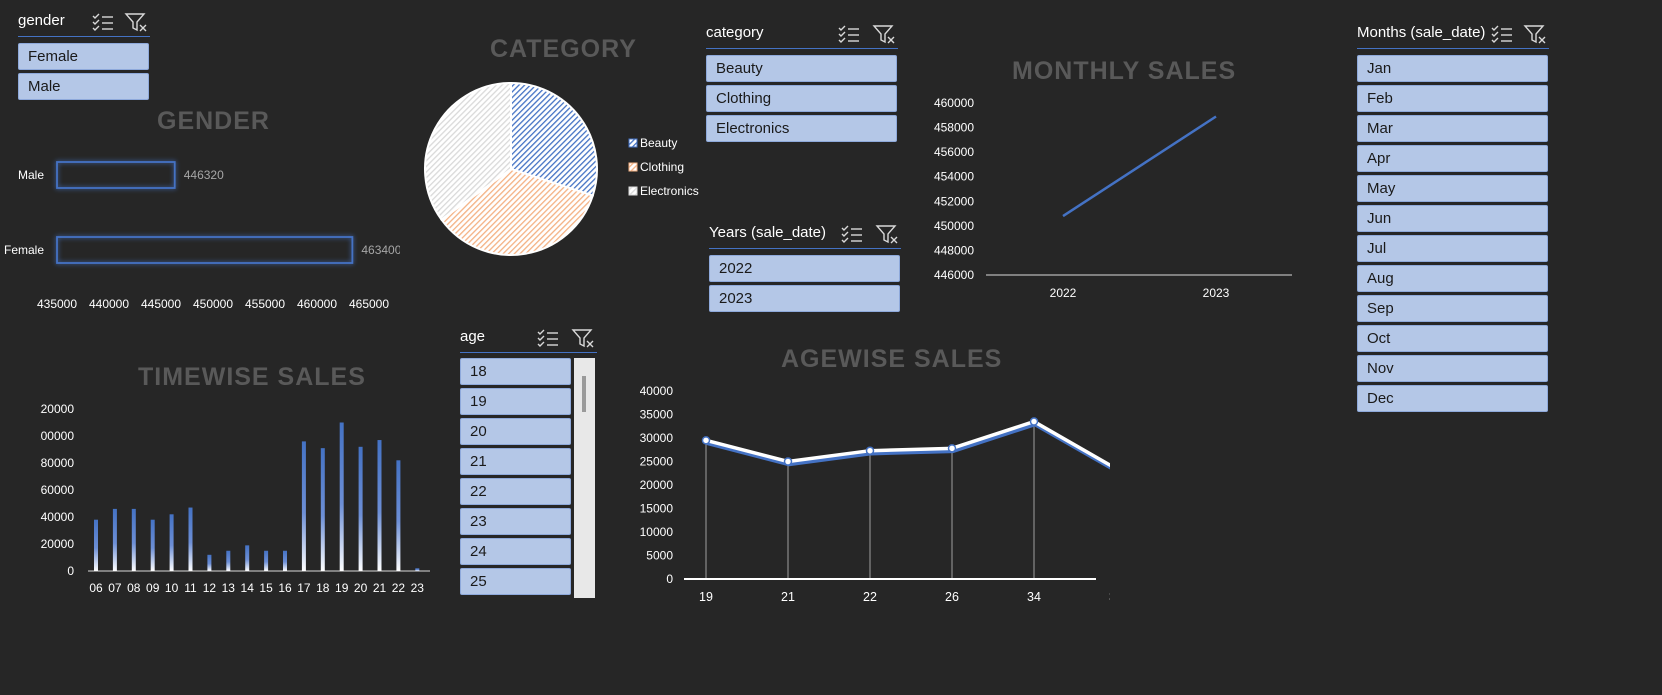 This screenshot has width=1662, height=695. What do you see at coordinates (473, 336) in the screenshot?
I see `age-slicer-title: age` at bounding box center [473, 336].